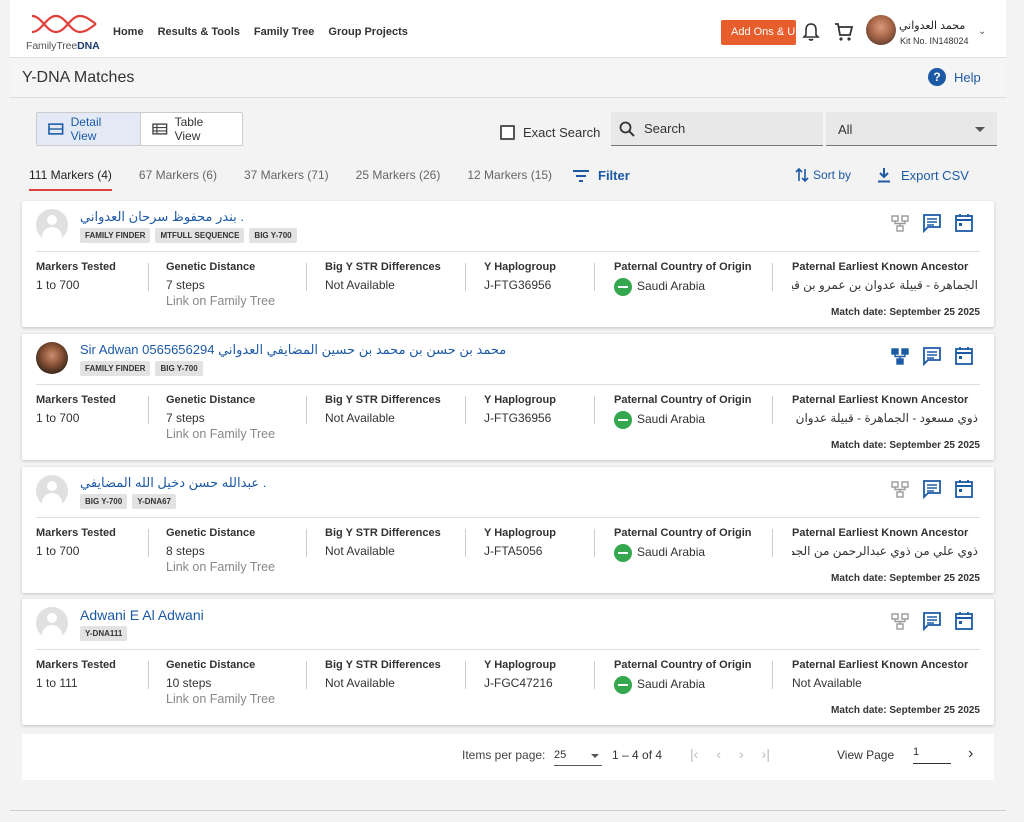 This screenshot has width=1024, height=822. What do you see at coordinates (173, 483) in the screenshot?
I see `match-name-link: عبدالله حسن دخيل الله المضايفي .` at bounding box center [173, 483].